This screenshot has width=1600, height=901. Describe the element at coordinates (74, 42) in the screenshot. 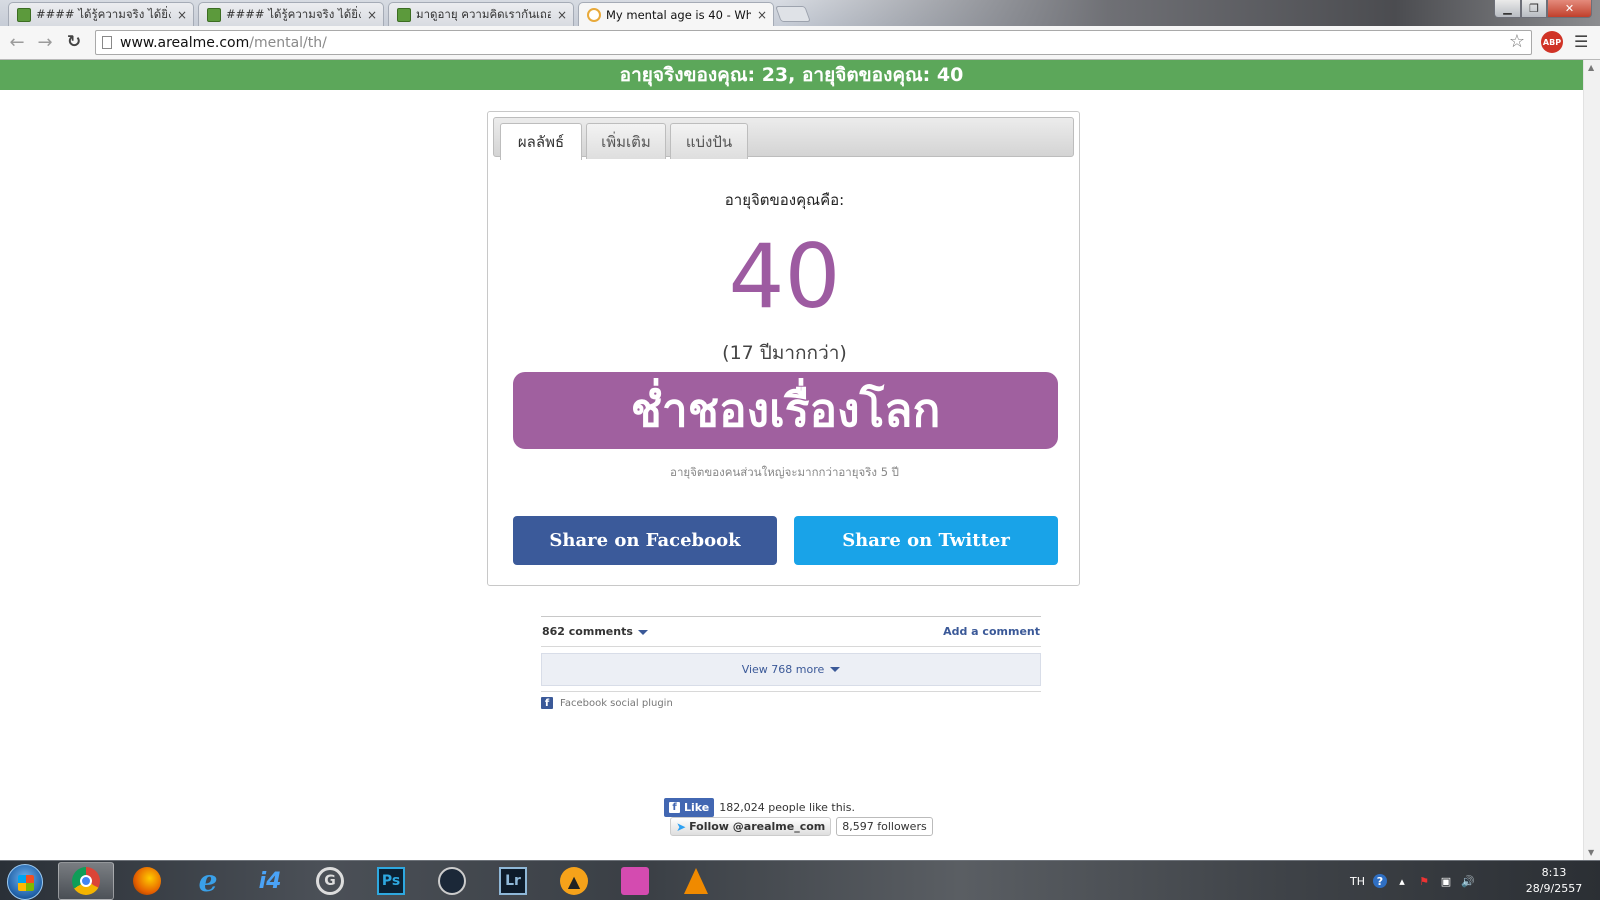

I see `reload-icon: ↻` at that location.